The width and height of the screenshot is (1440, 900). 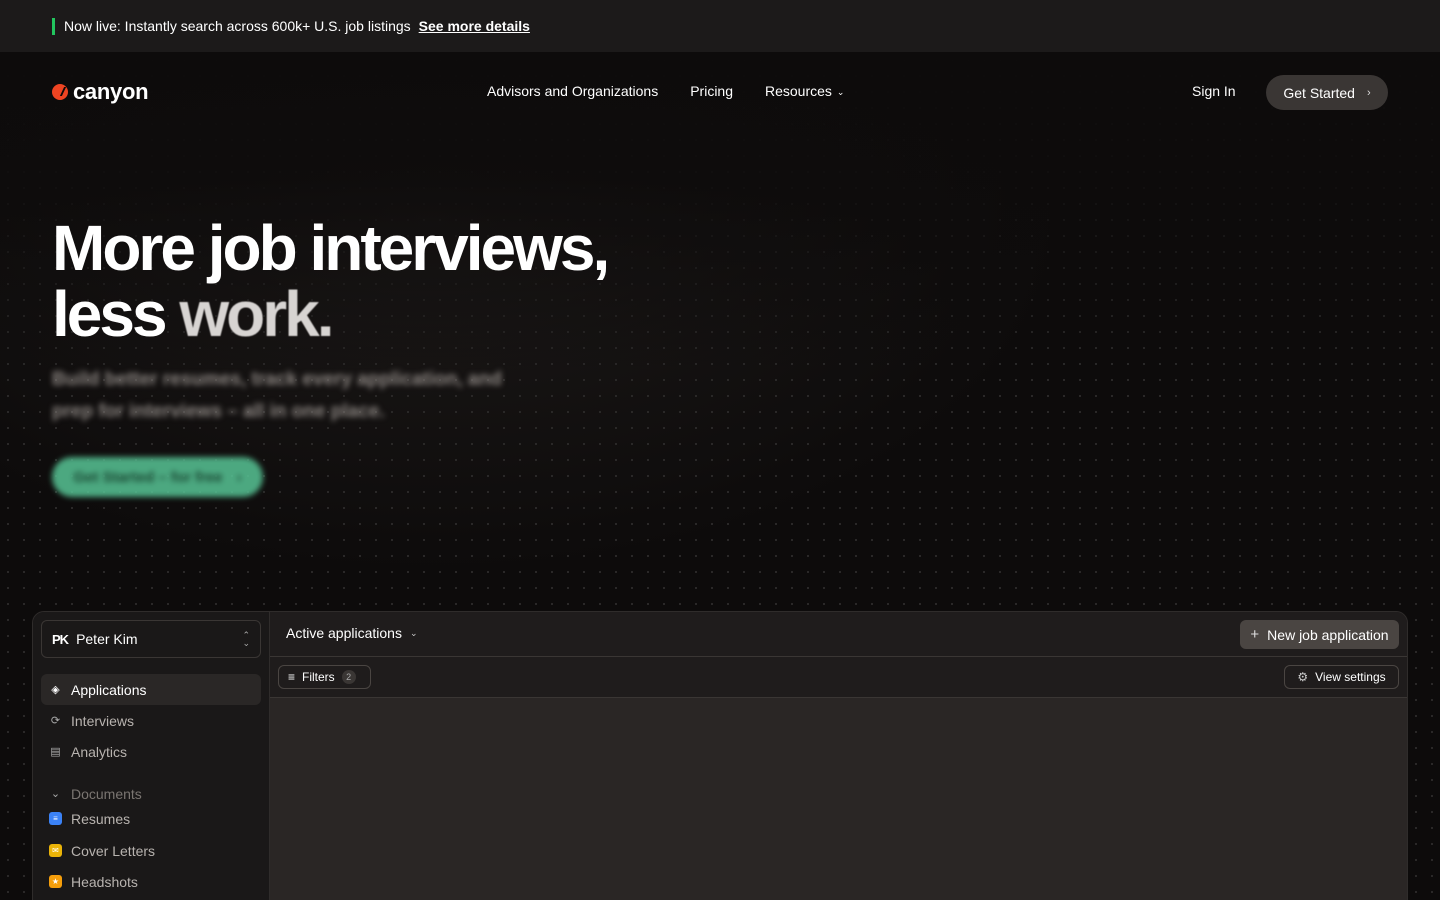 What do you see at coordinates (1303, 677) in the screenshot?
I see `gear-icon: ⚙` at bounding box center [1303, 677].